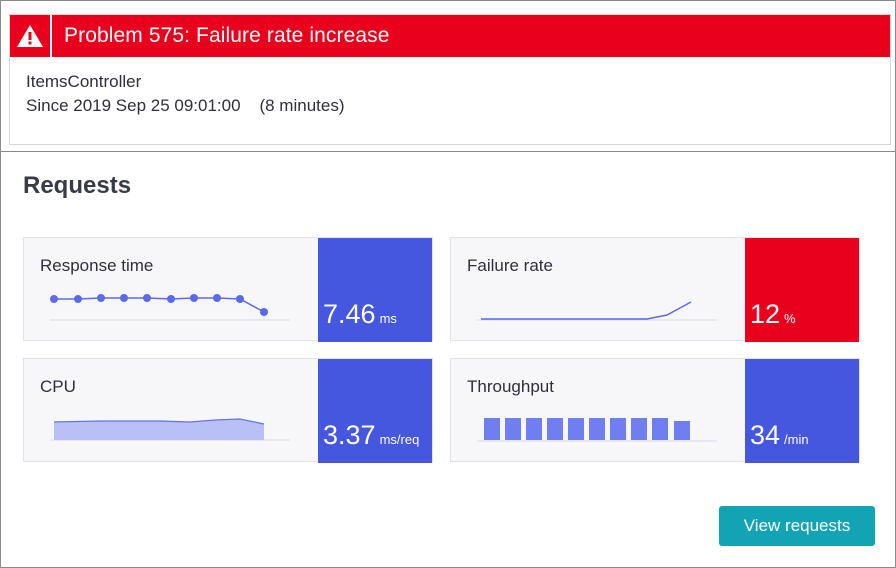 This screenshot has width=896, height=568. Describe the element at coordinates (31, 36) in the screenshot. I see `warning-triangle-icon` at that location.